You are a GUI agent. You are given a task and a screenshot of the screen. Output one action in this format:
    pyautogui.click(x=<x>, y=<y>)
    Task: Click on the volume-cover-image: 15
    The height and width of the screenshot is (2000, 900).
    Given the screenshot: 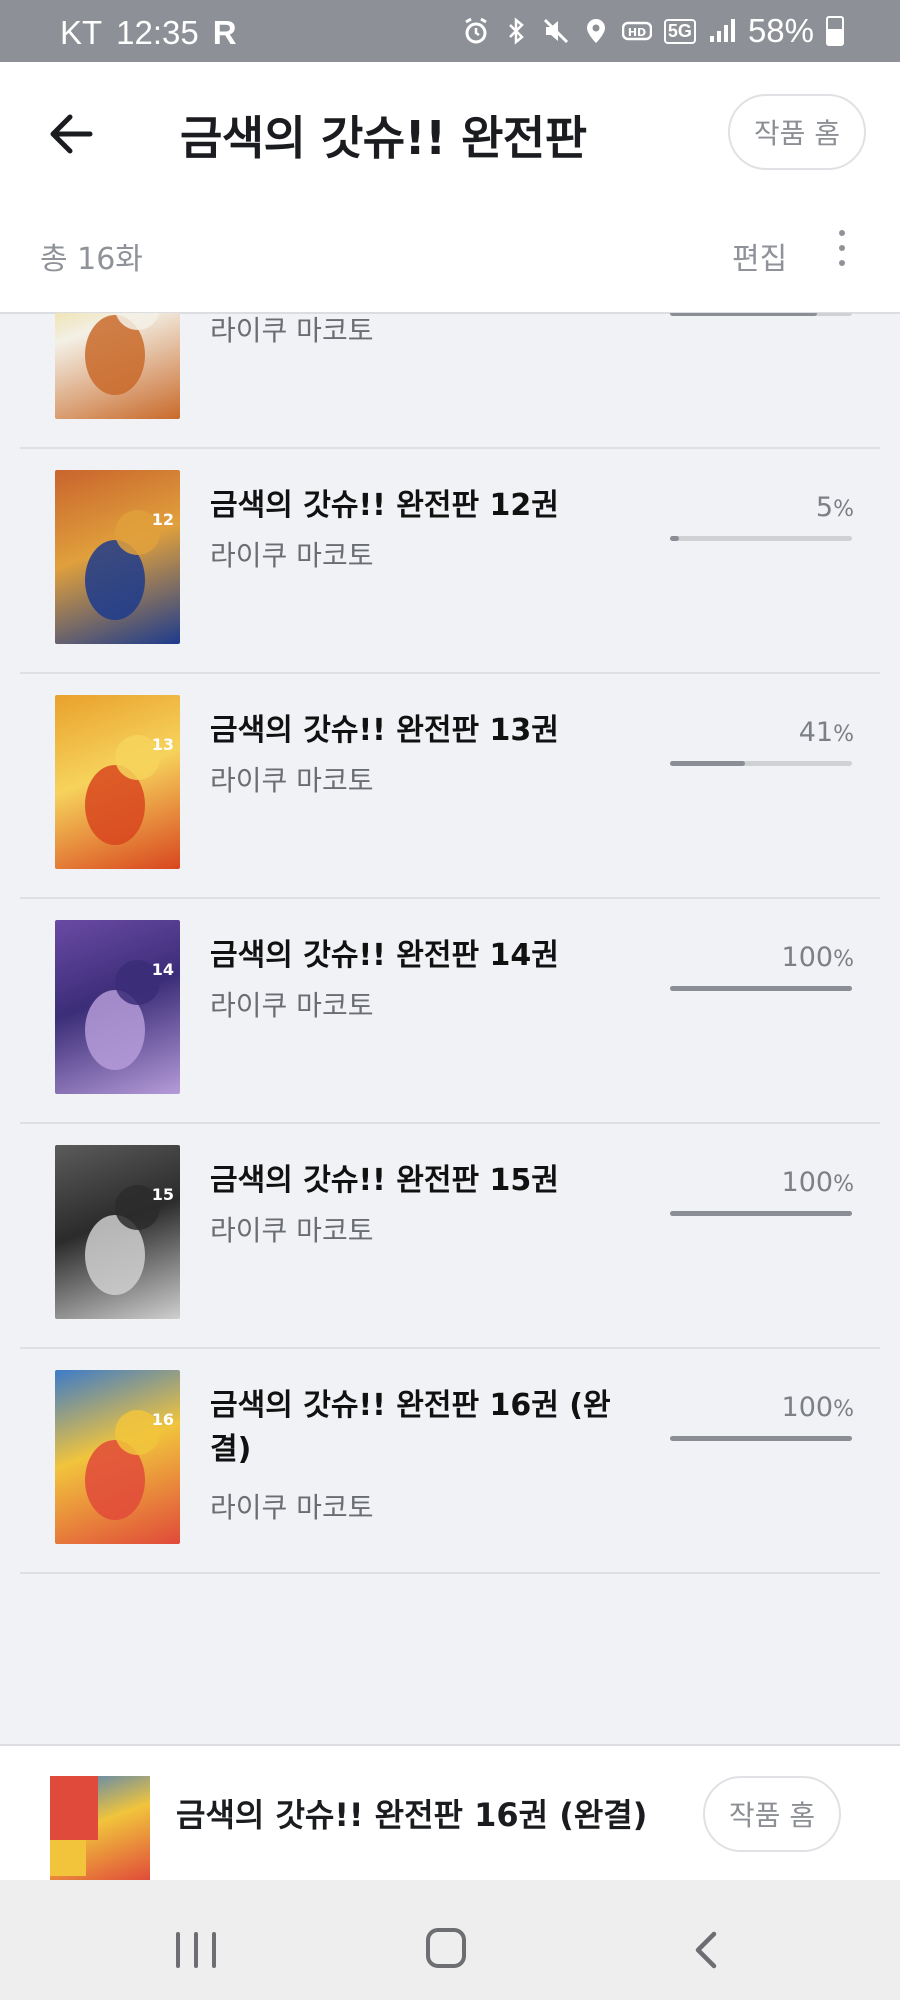 What is the action you would take?
    pyautogui.click(x=117, y=1232)
    